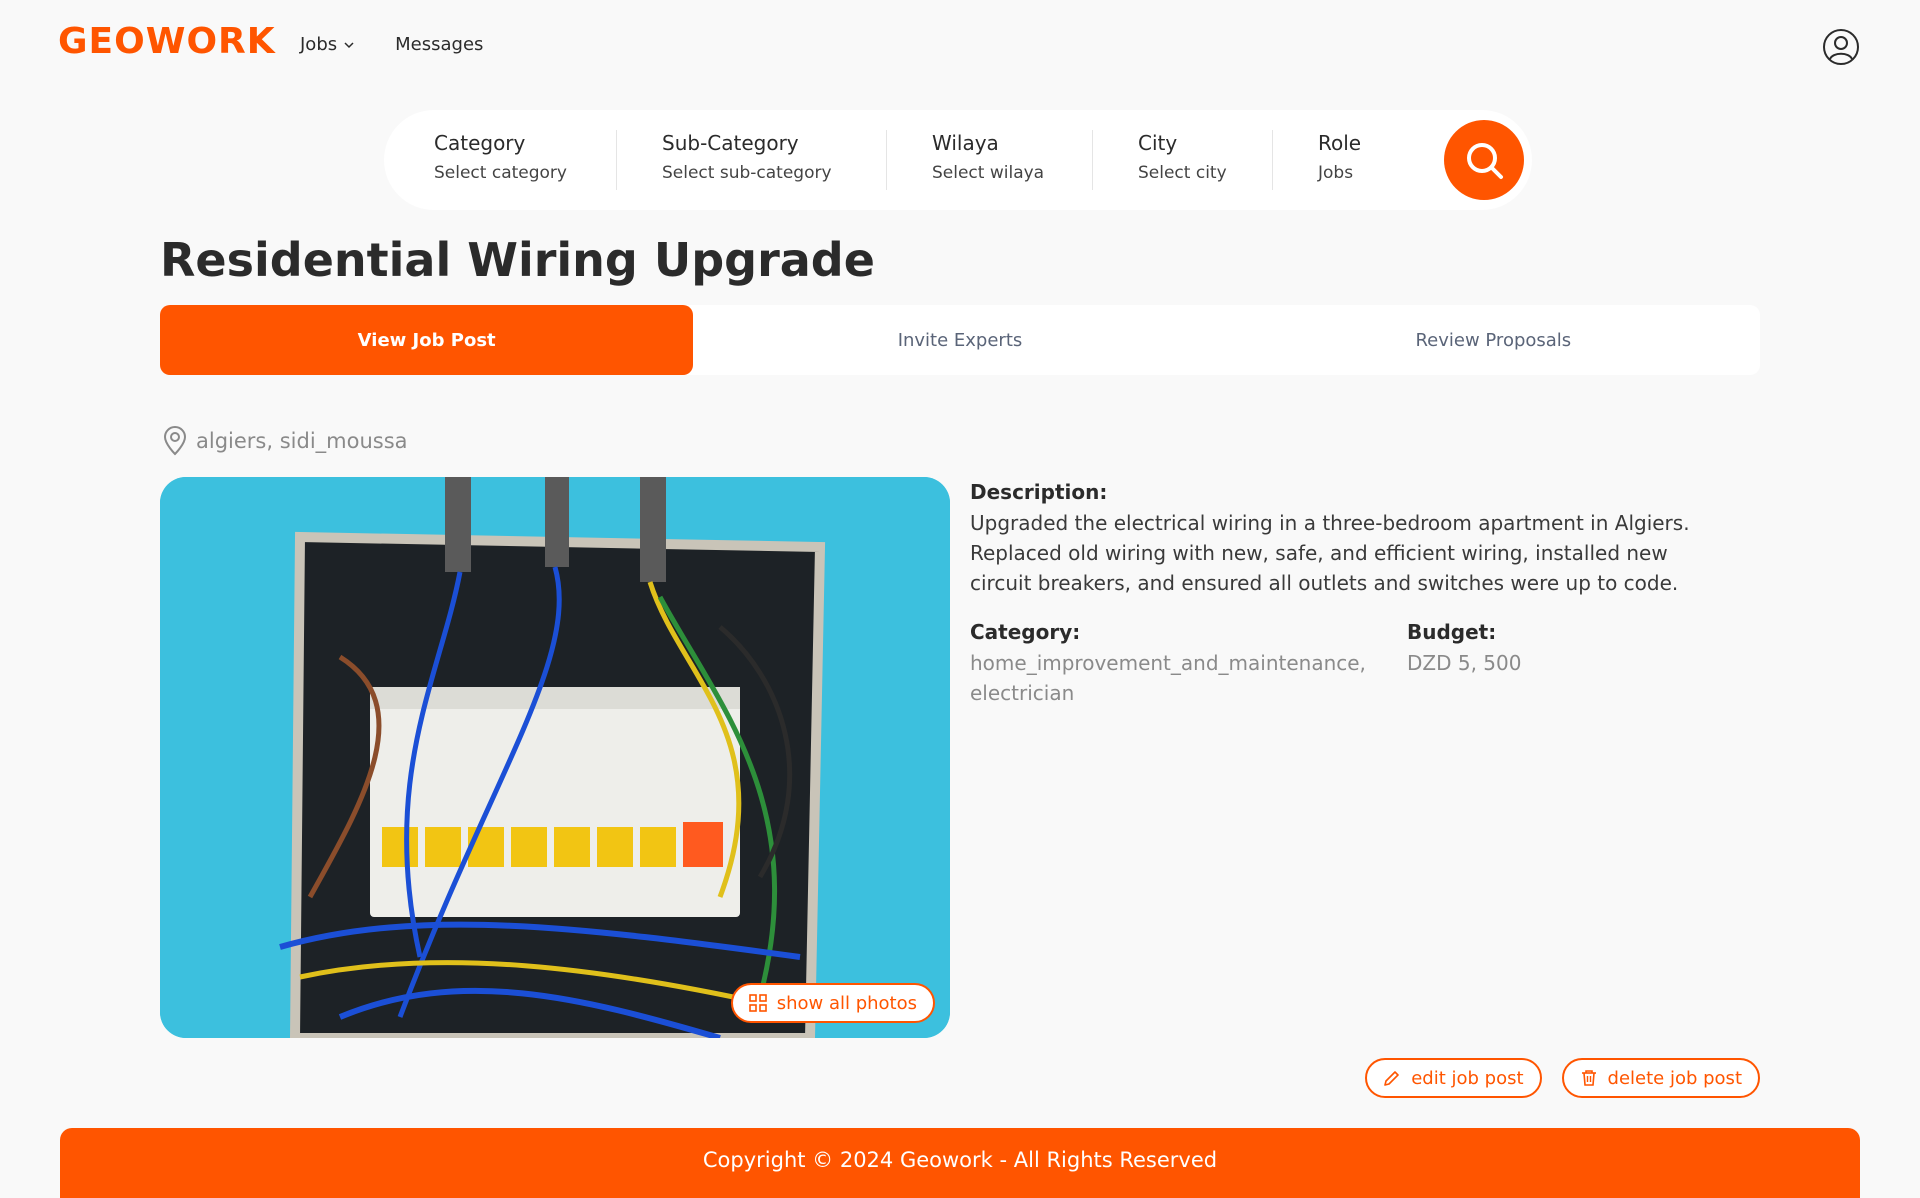 The height and width of the screenshot is (1198, 1920). I want to click on search-field-label: Sub-Category, so click(730, 143).